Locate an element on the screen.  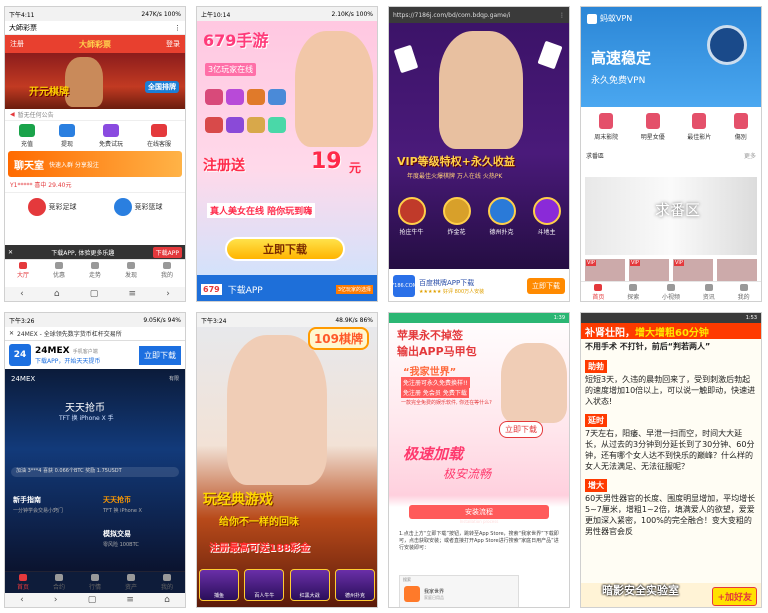
game-tile: 红黑大战 is located at coordinates (309, 585).